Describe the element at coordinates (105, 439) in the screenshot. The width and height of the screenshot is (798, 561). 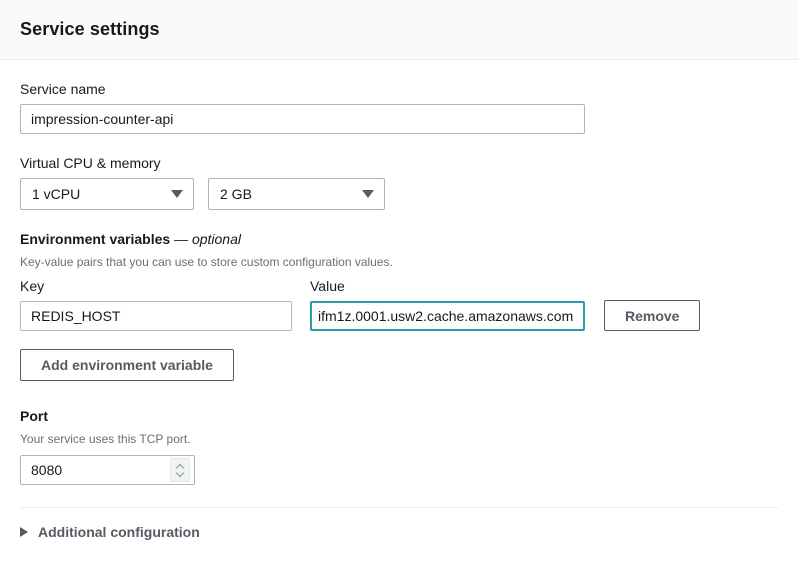
I see `port-description: Your service uses this TCP port.` at that location.